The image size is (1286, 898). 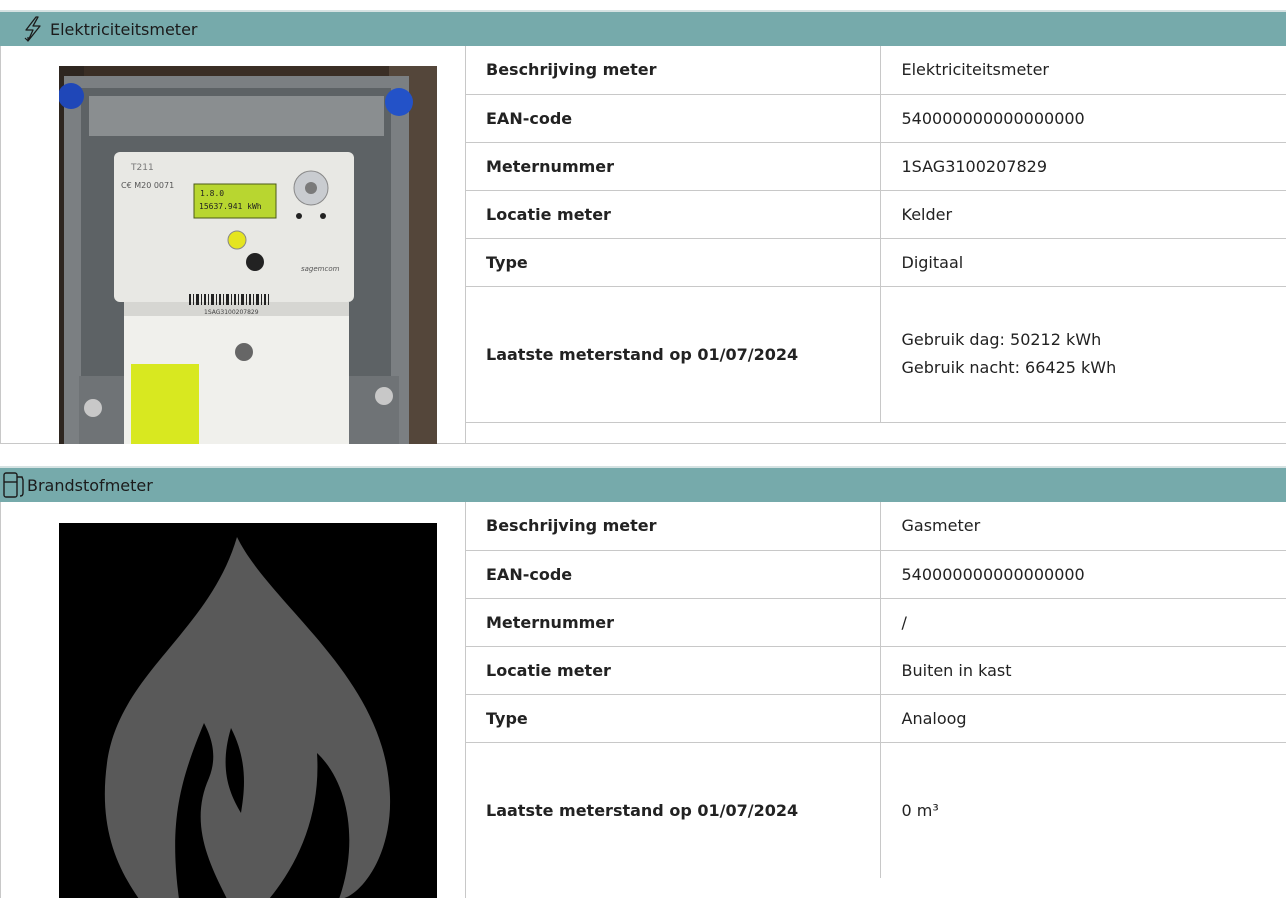 I want to click on fuel-pump-icon, so click(x=14, y=485).